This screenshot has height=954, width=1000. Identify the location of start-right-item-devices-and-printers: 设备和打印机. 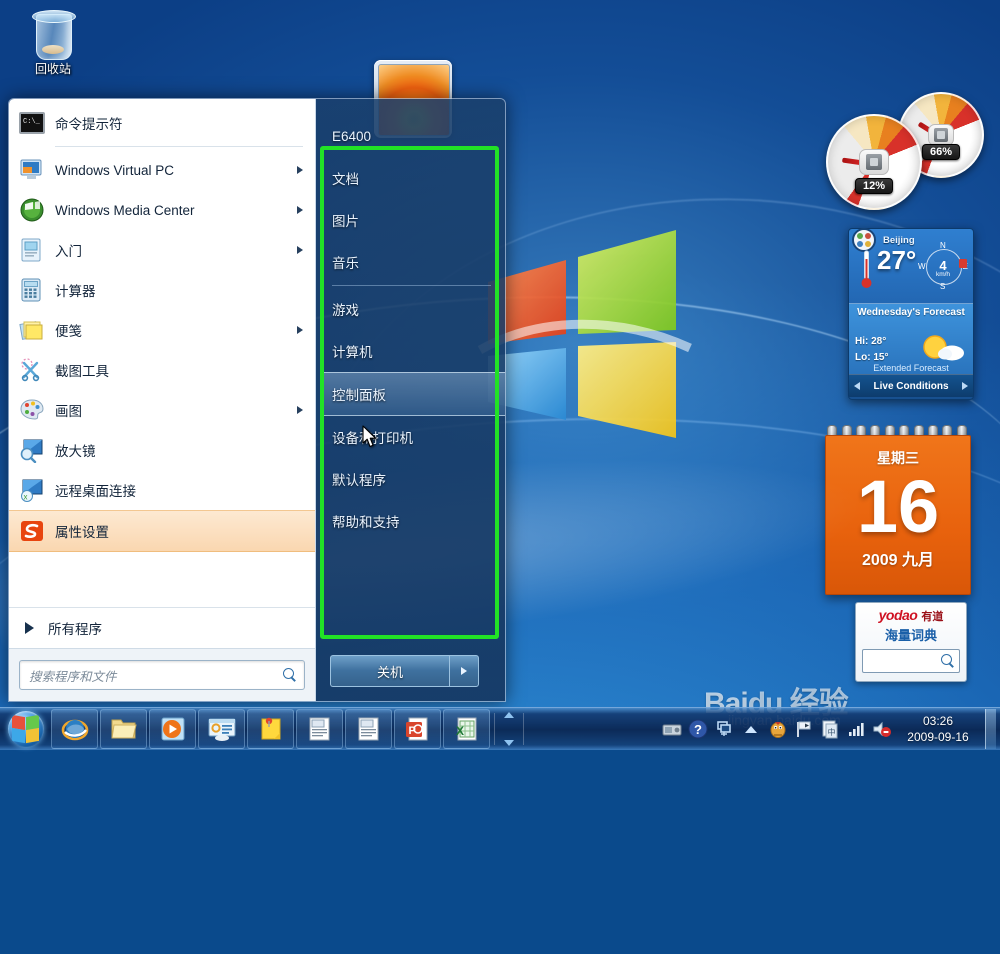
(416, 437).